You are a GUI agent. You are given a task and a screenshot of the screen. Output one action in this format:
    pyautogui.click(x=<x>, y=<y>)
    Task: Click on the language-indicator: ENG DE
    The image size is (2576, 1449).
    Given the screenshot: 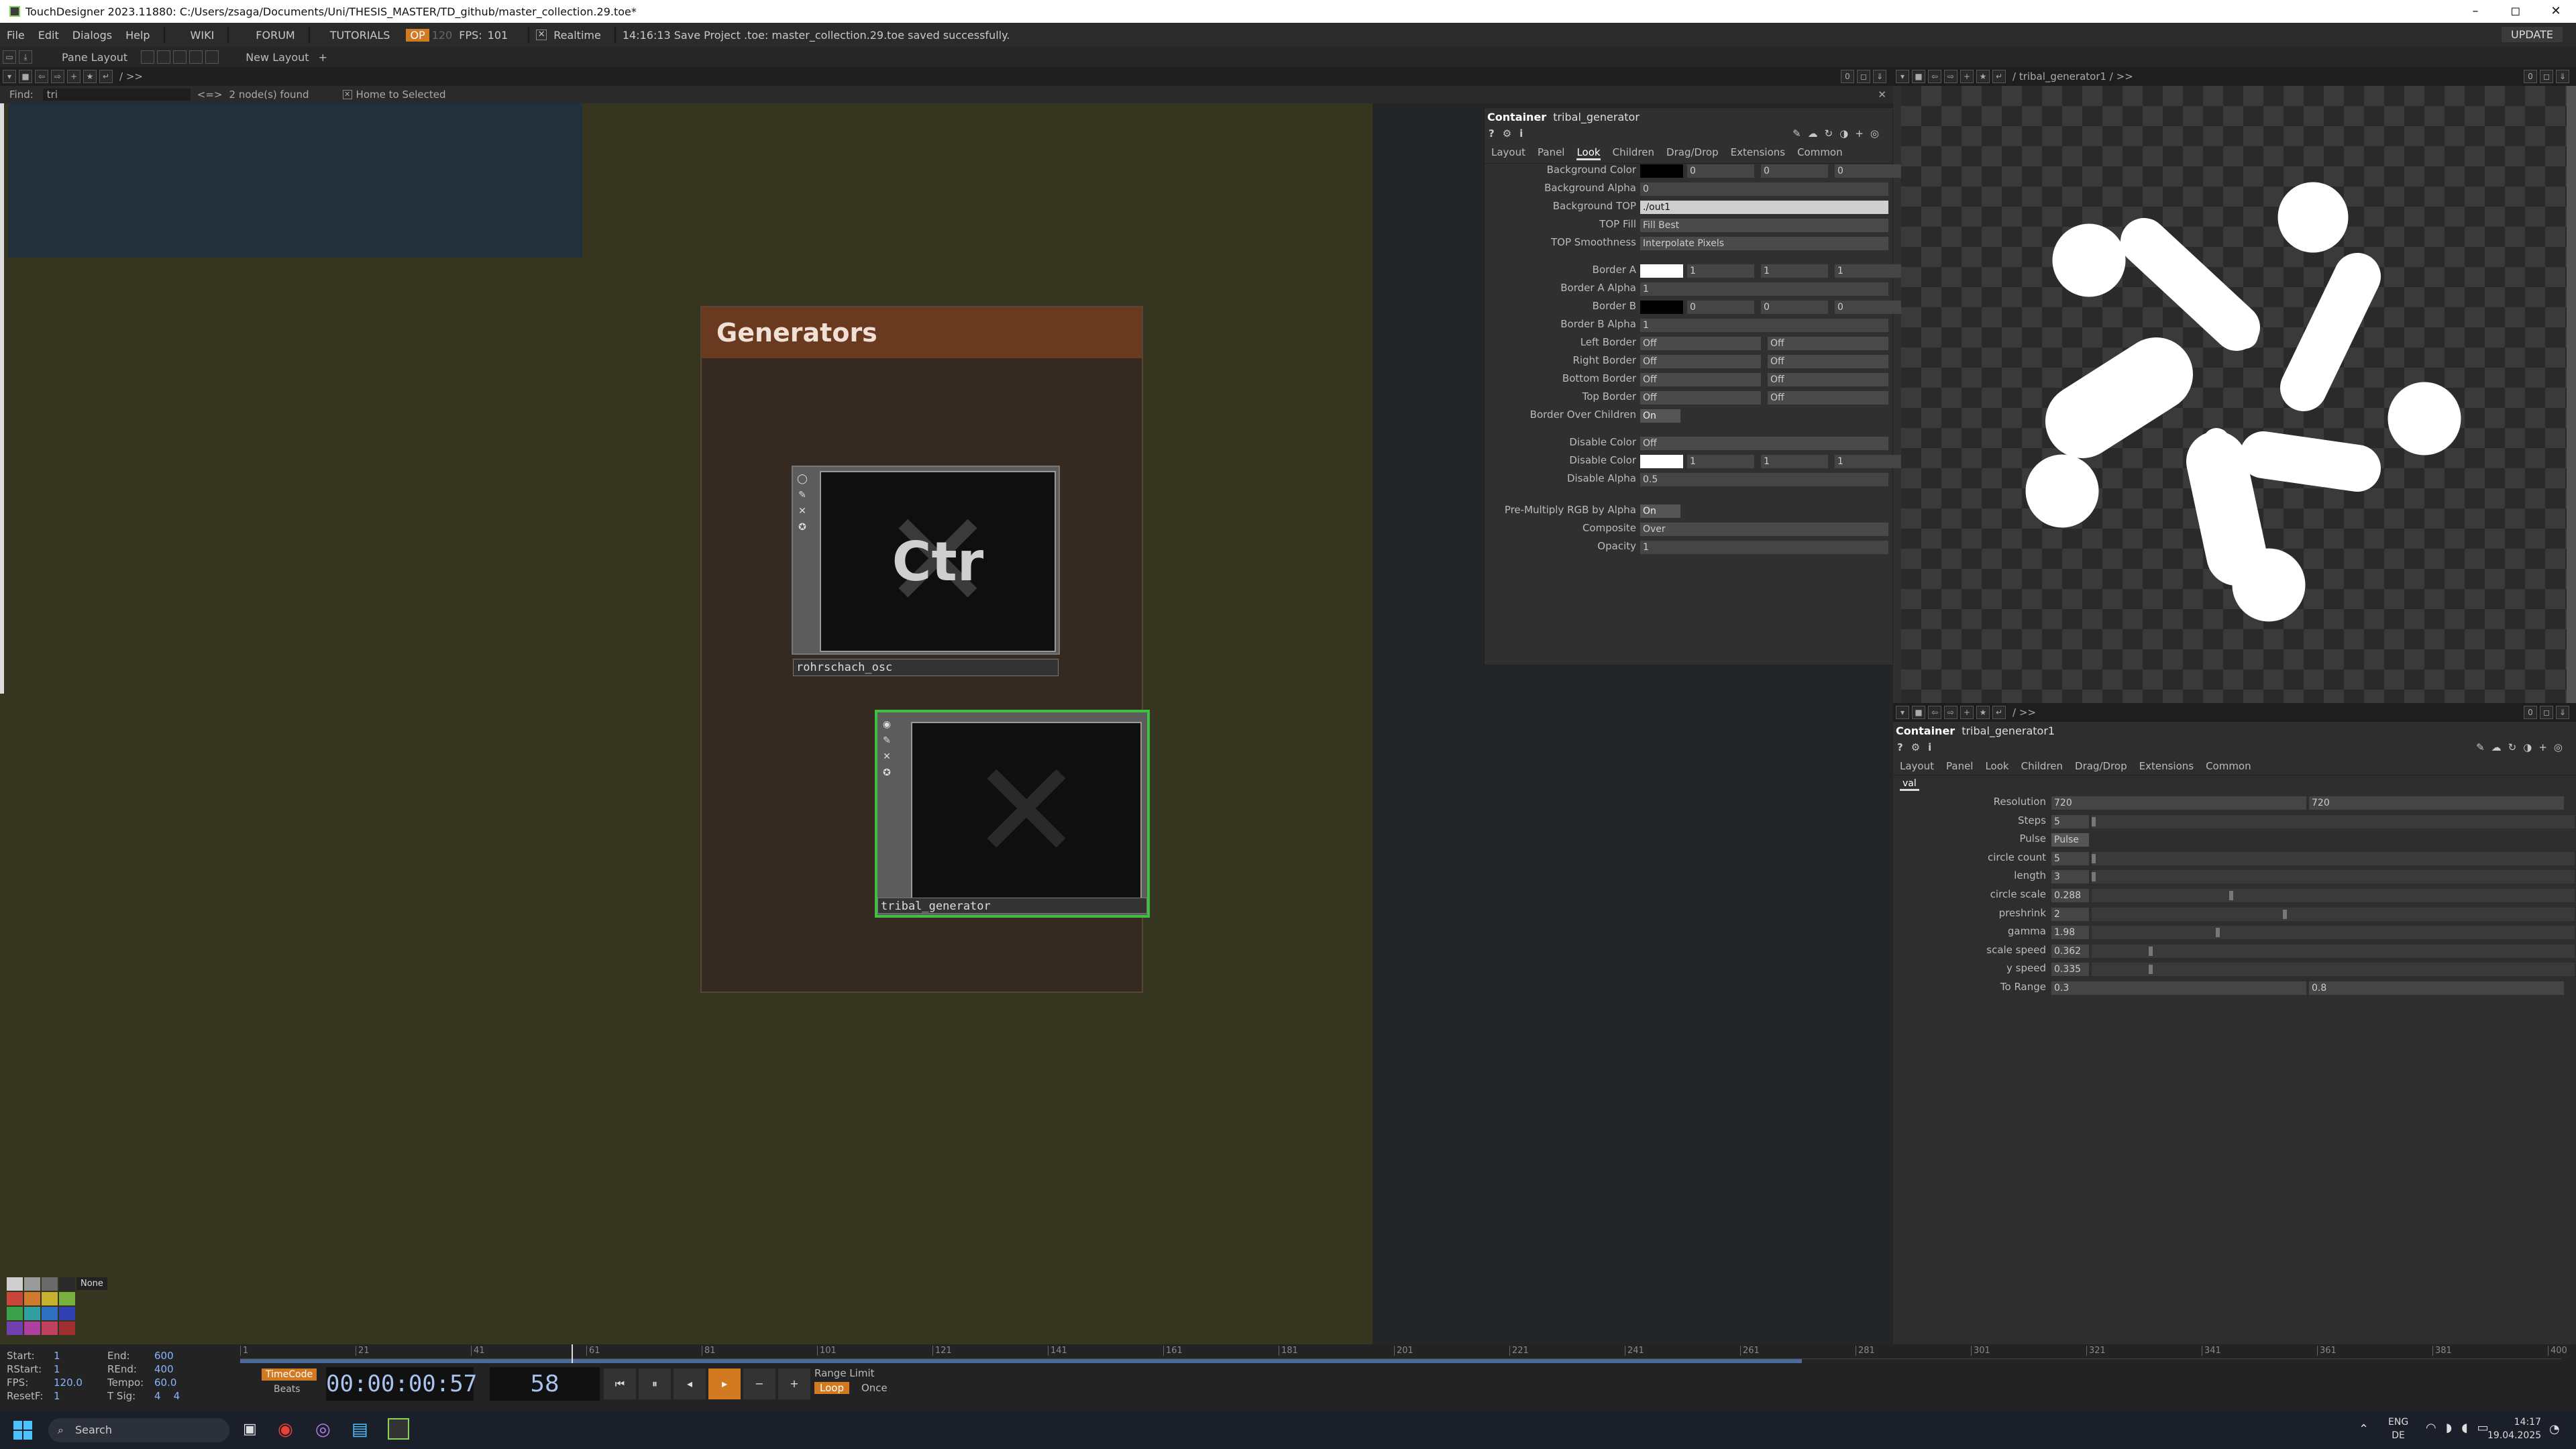 What is the action you would take?
    pyautogui.click(x=2398, y=1428)
    